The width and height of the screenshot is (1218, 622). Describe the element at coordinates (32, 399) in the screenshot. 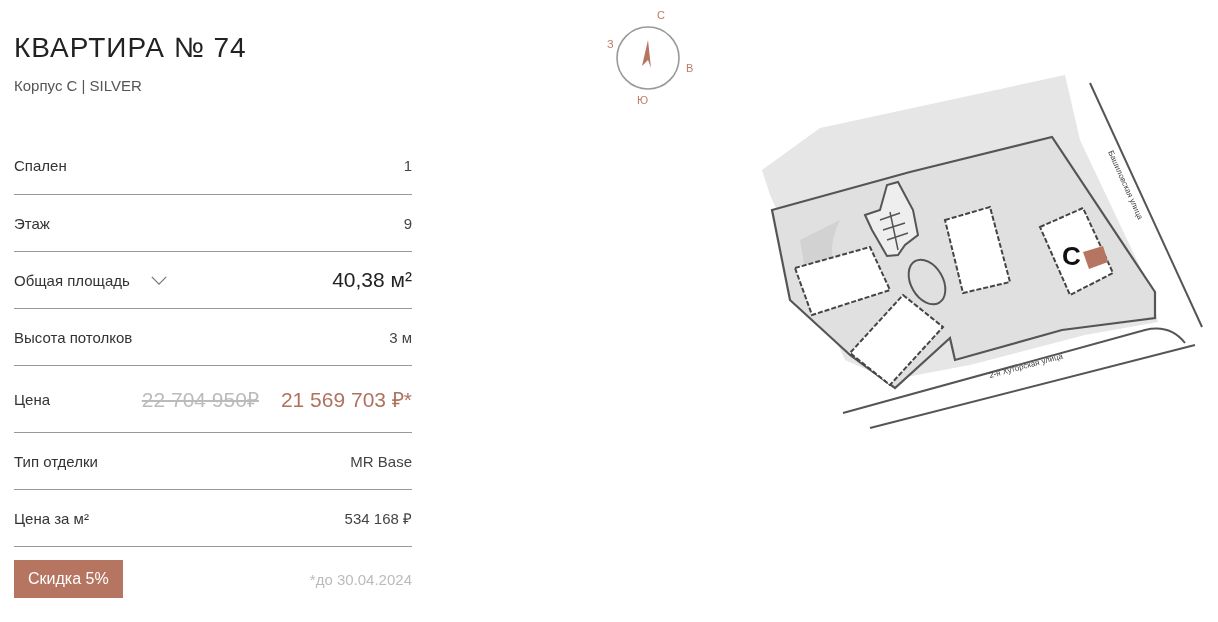

I see `row-label: Цена` at that location.